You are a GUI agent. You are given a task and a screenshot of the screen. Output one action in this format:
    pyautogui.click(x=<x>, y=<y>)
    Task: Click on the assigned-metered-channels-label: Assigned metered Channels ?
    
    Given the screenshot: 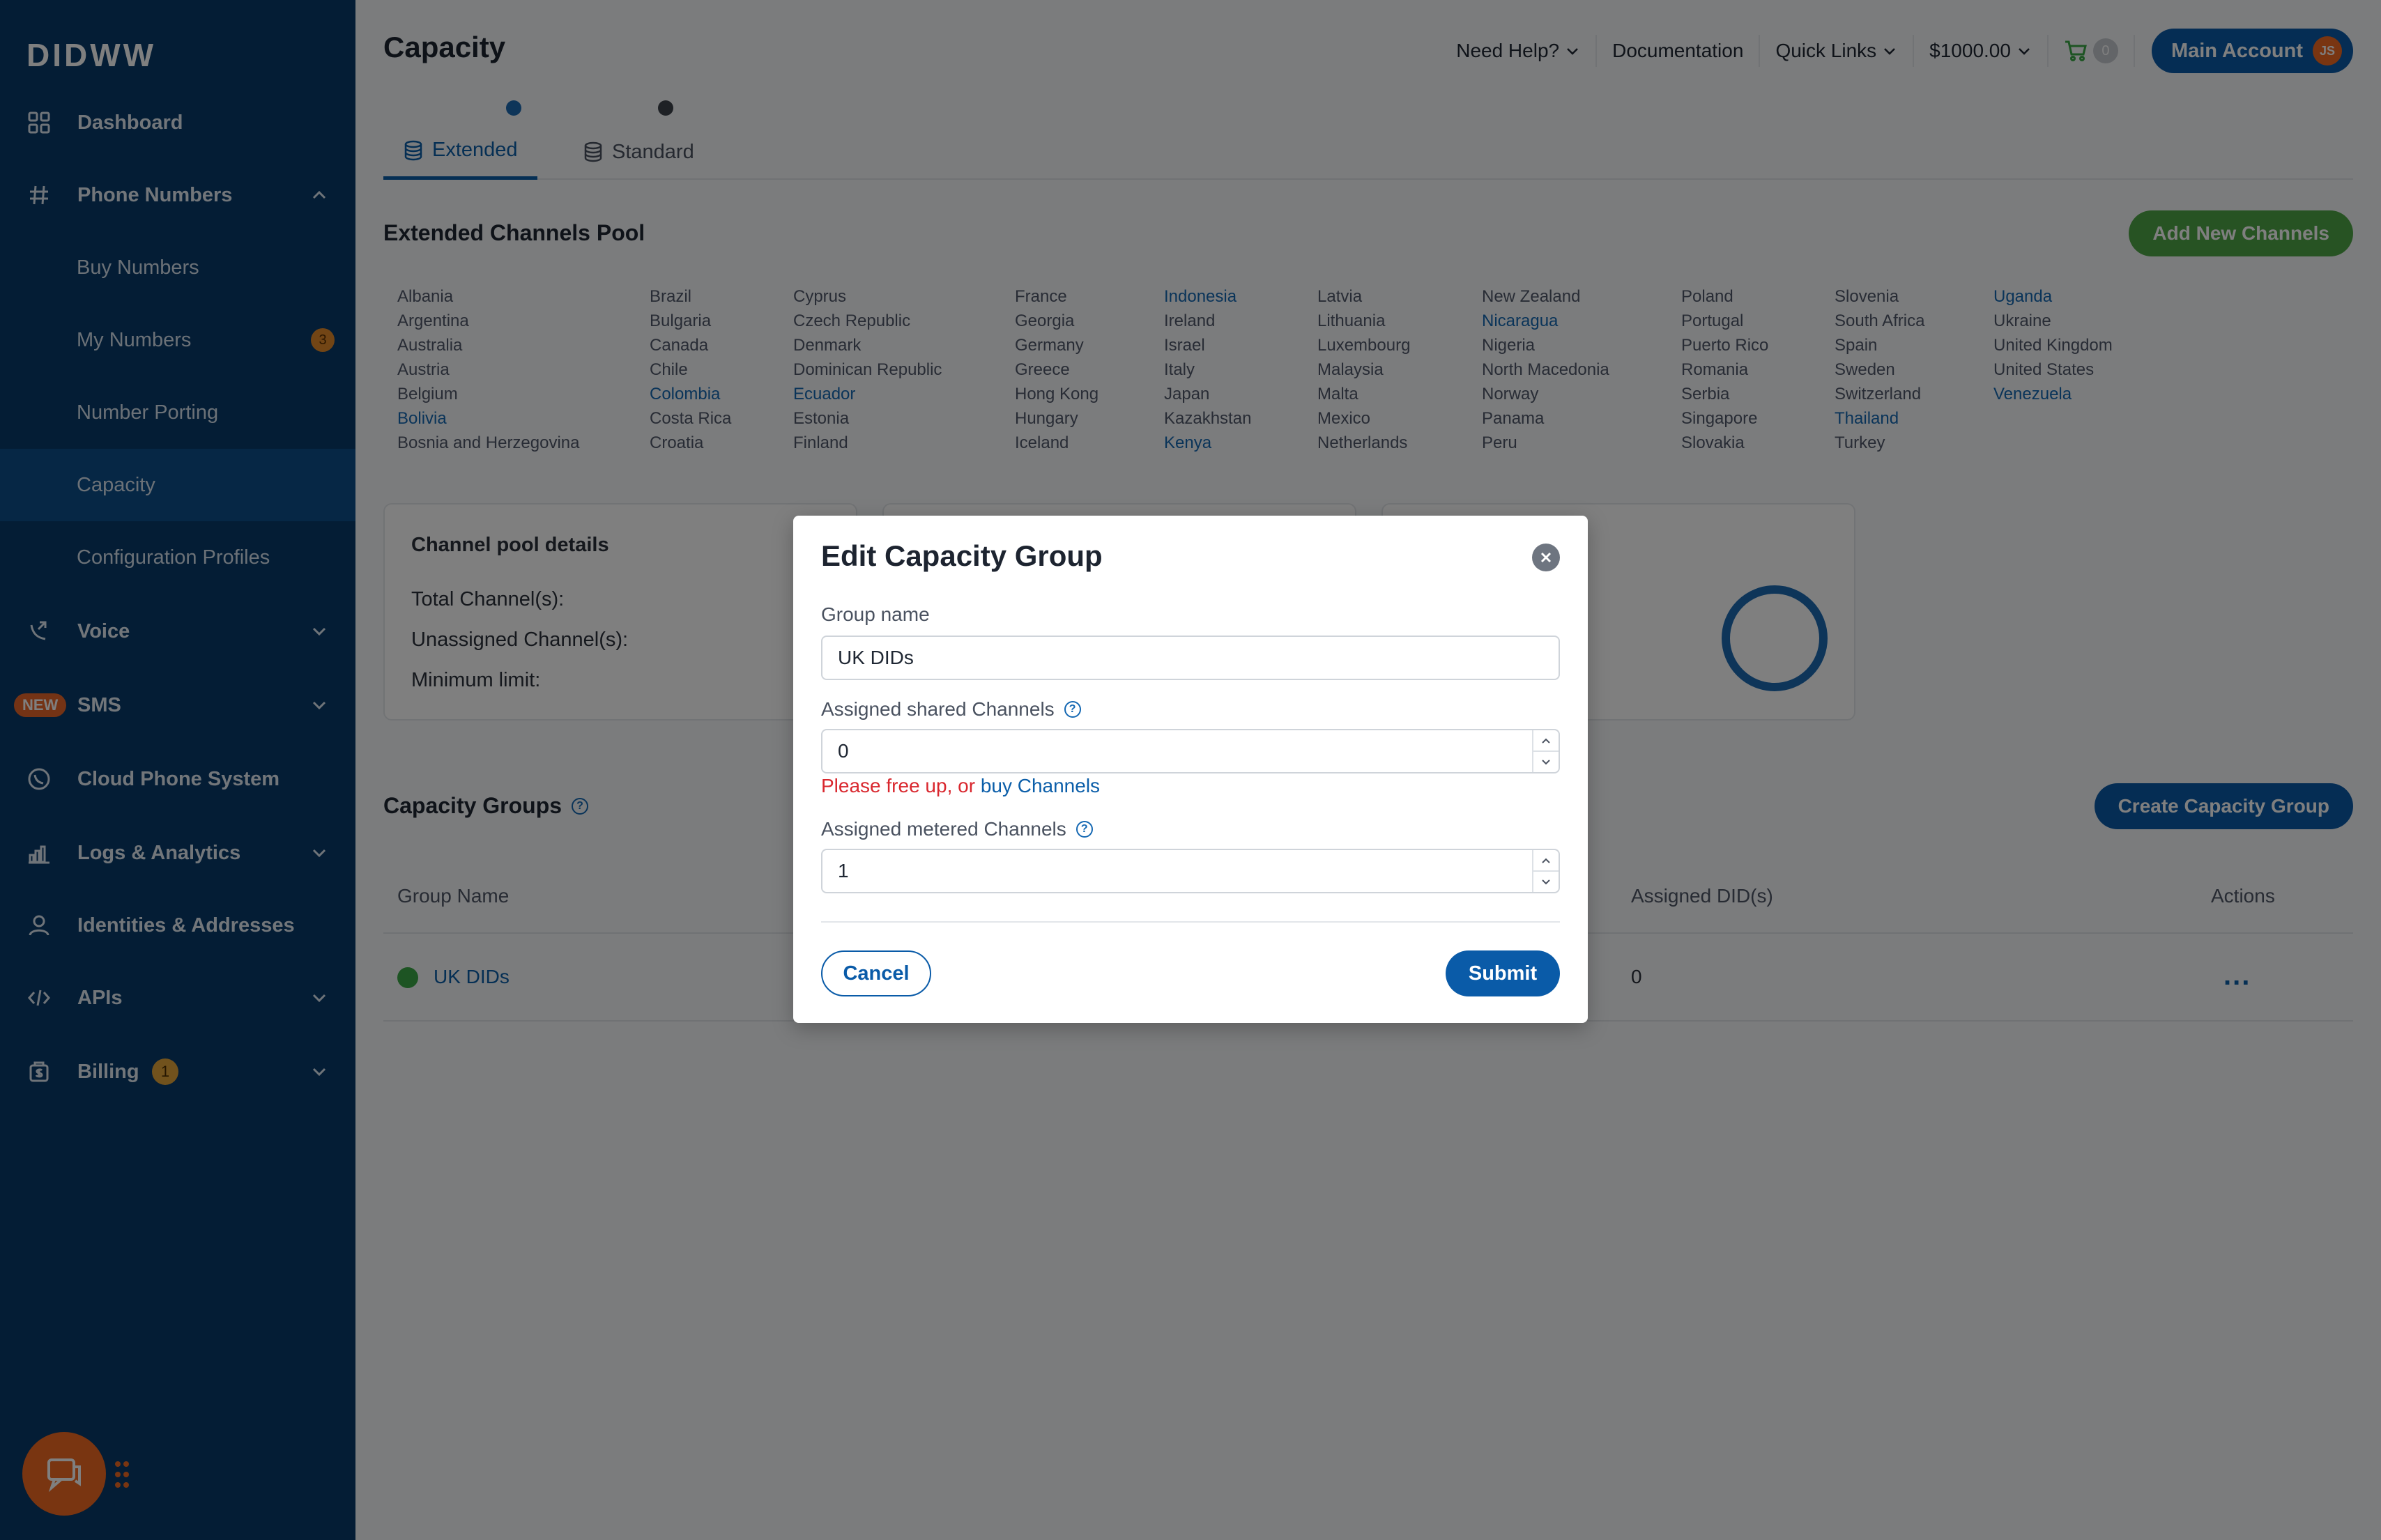 What is the action you would take?
    pyautogui.click(x=957, y=829)
    